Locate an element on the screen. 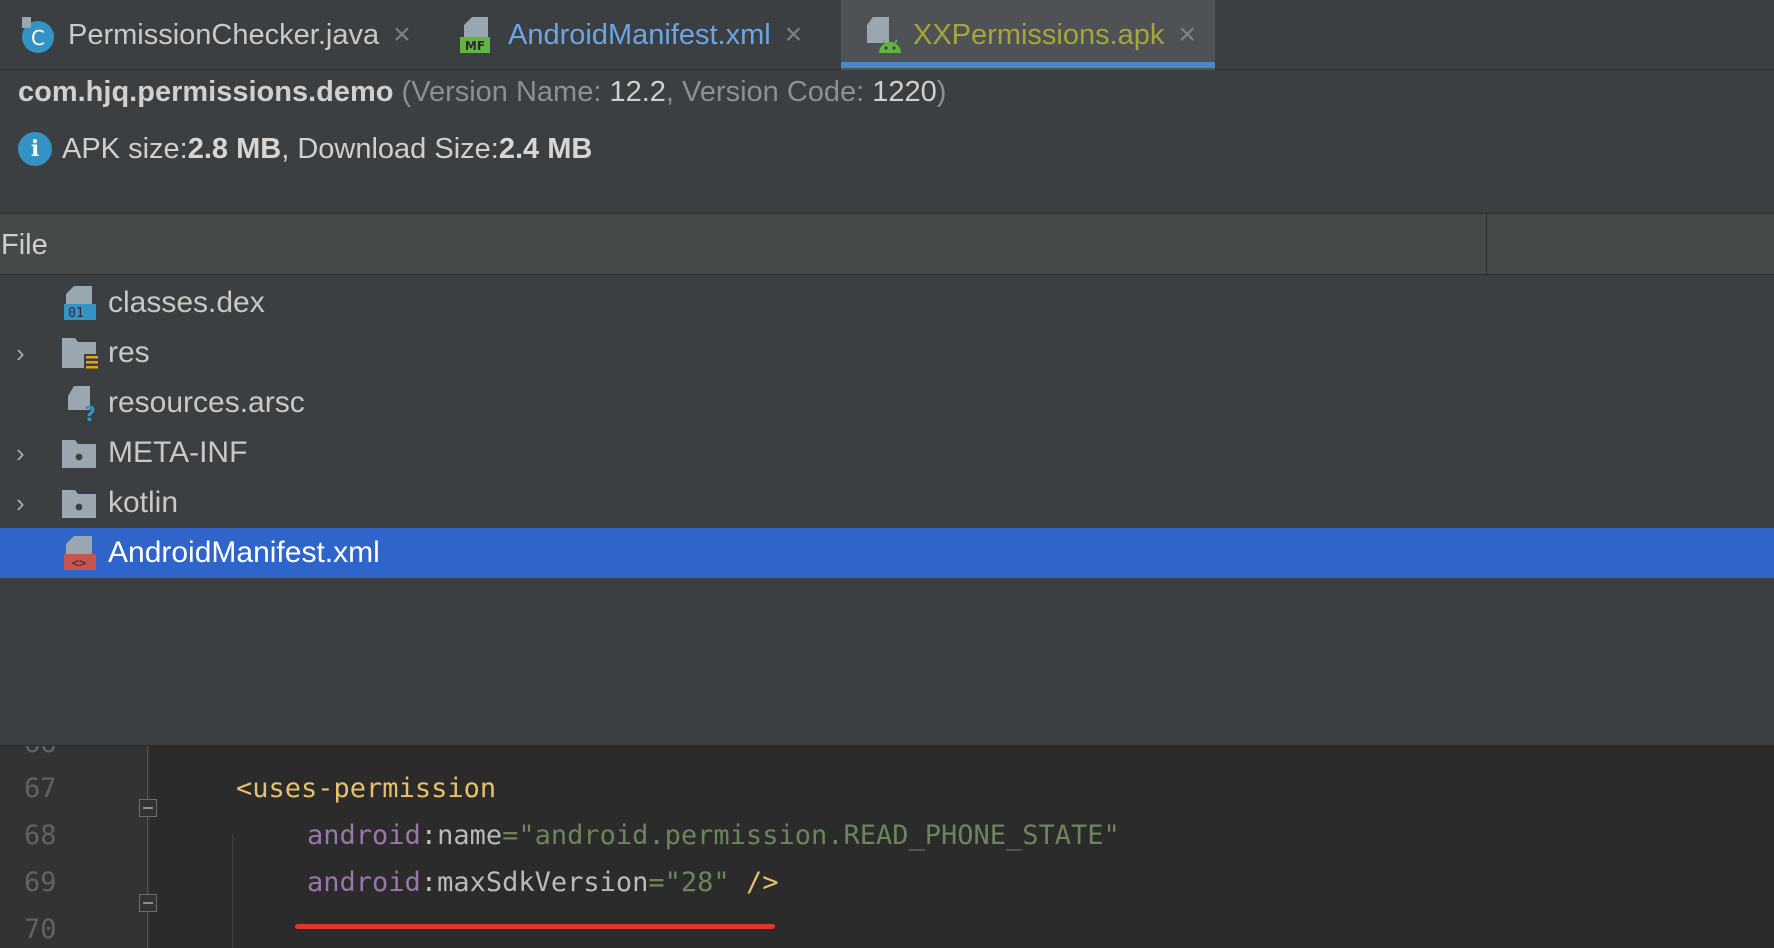  tree-row-meta-inf: › META-INF is located at coordinates (887, 453).